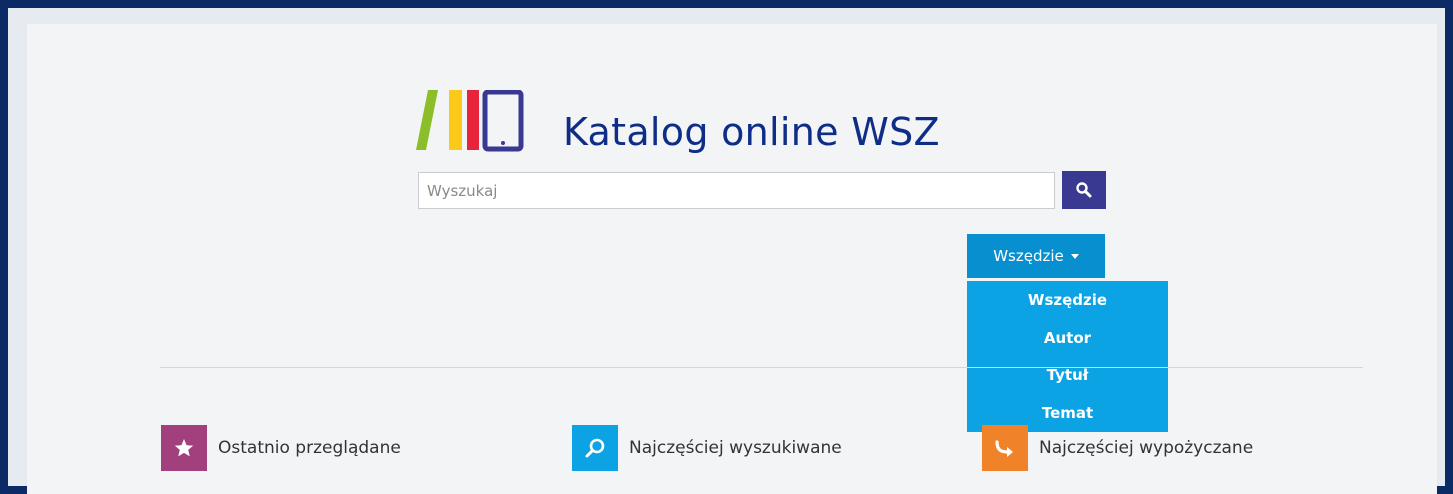 The height and width of the screenshot is (494, 1453). Describe the element at coordinates (595, 447) in the screenshot. I see `magnifier-icon` at that location.